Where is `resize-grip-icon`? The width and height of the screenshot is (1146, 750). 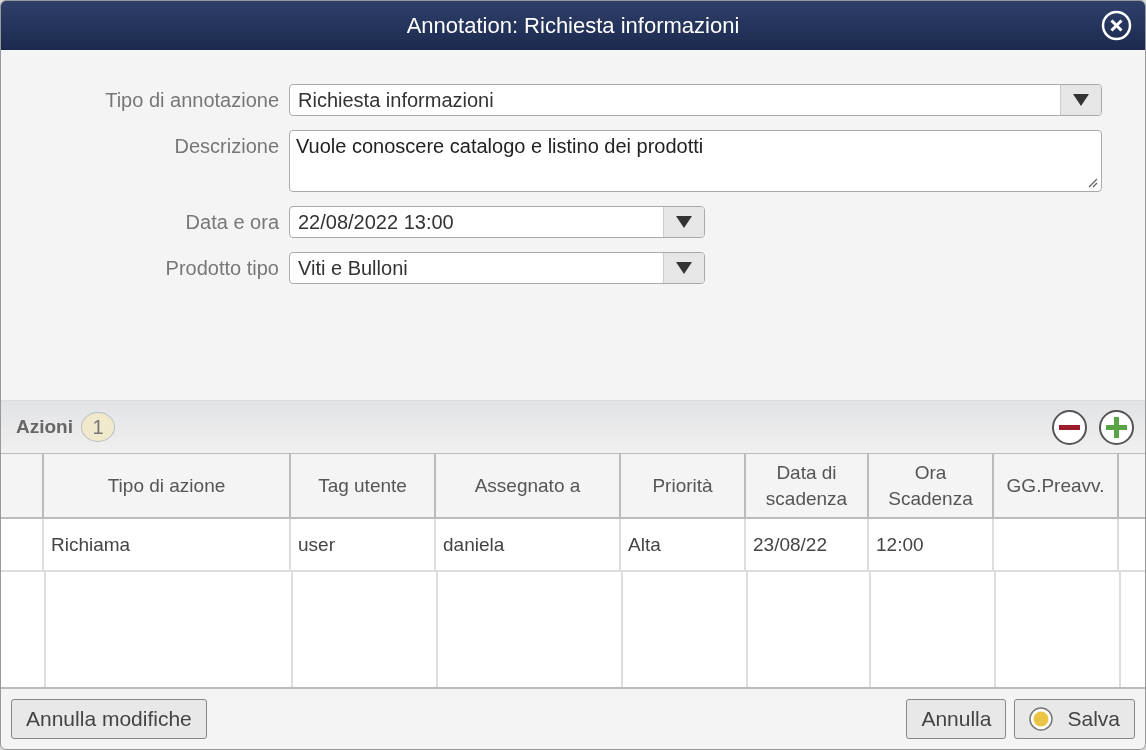
resize-grip-icon is located at coordinates (1092, 182).